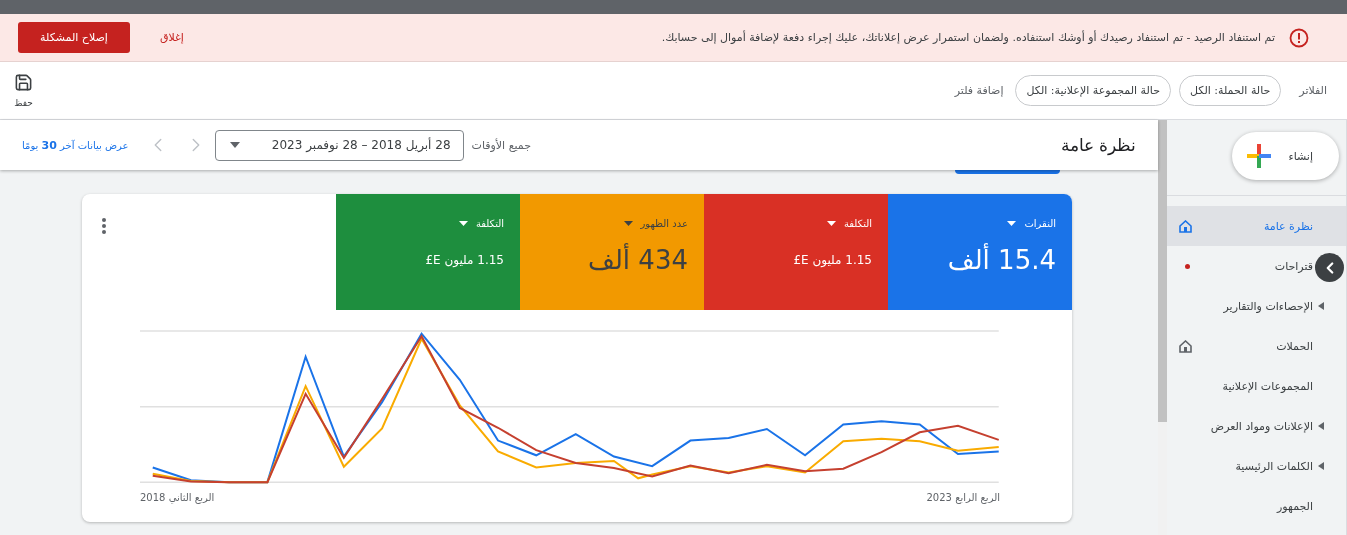  What do you see at coordinates (339, 145) in the screenshot?
I see `date-range-field: 28 أبريل 2018 – 28 نوفمبر 2023` at bounding box center [339, 145].